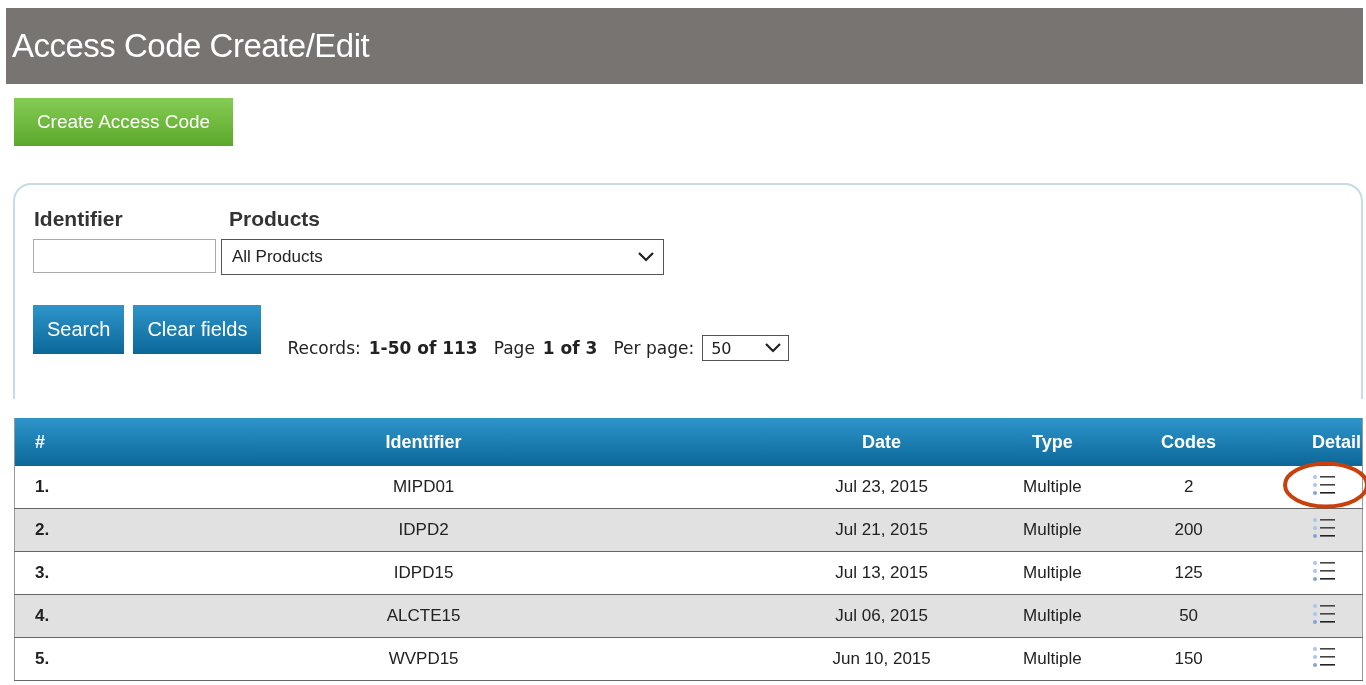 This screenshot has width=1366, height=685. Describe the element at coordinates (324, 348) in the screenshot. I see `records-label: Records:` at that location.